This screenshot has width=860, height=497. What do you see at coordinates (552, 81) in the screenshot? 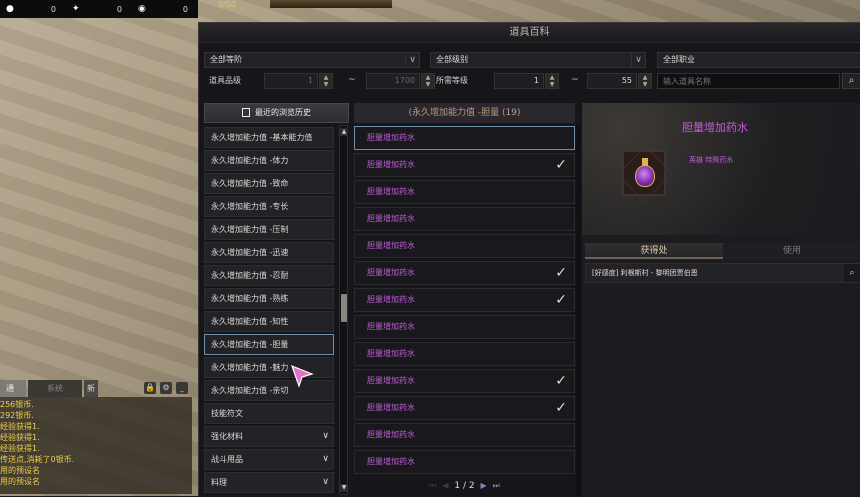
I see `req-level-min-stepper: ▲ ▼` at bounding box center [552, 81].